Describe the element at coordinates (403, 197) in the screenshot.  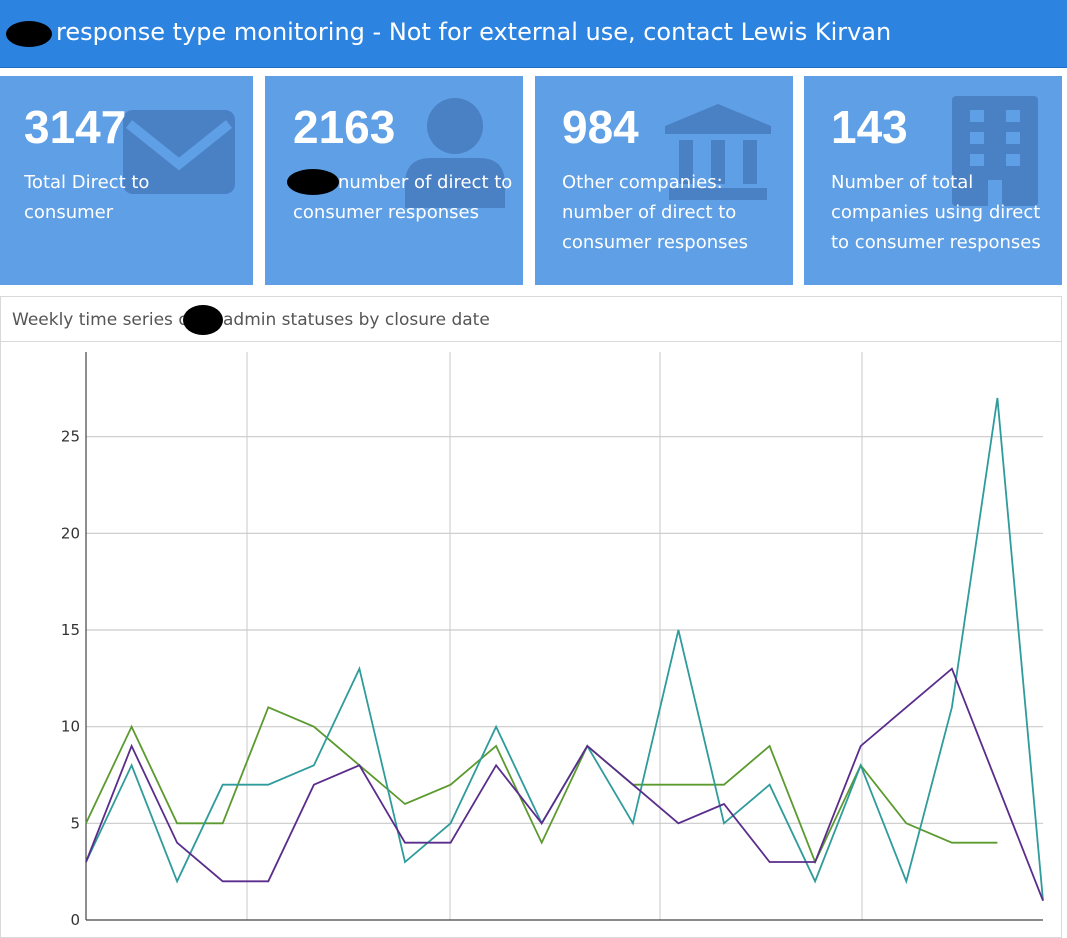
I see `value-box-label: number of direct to consumer responses` at that location.